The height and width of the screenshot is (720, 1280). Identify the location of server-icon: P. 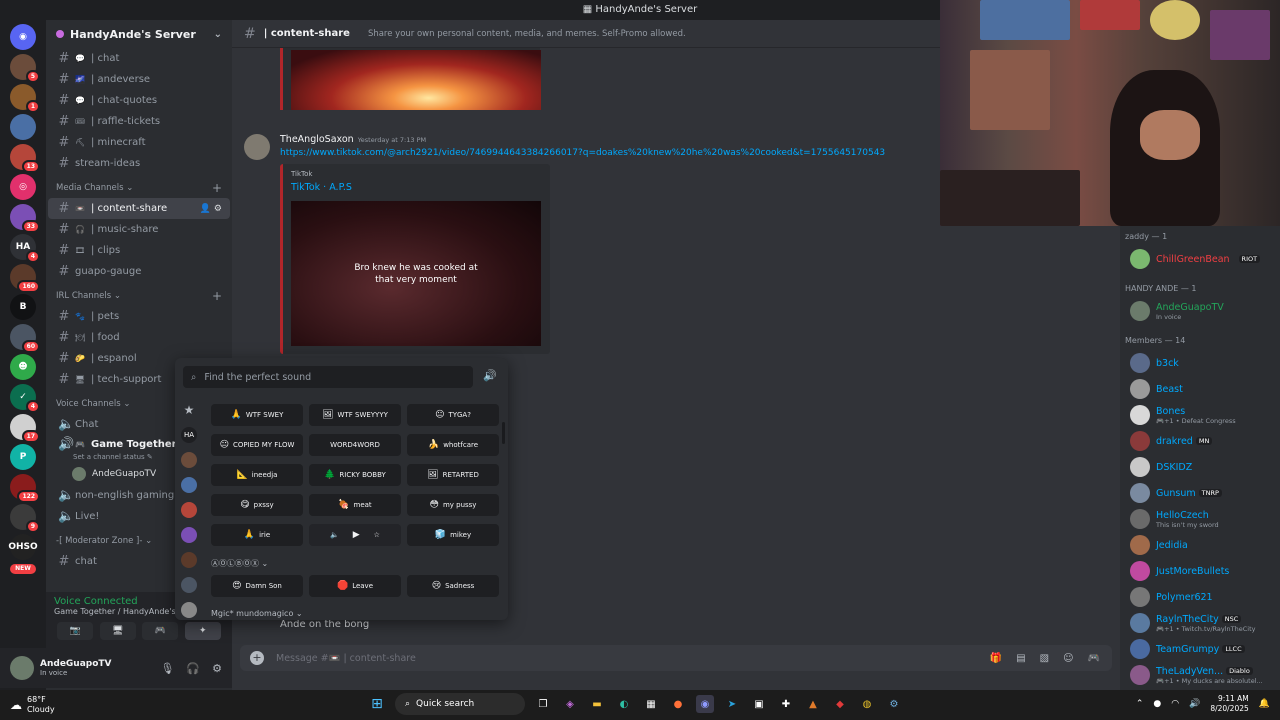
(23, 457).